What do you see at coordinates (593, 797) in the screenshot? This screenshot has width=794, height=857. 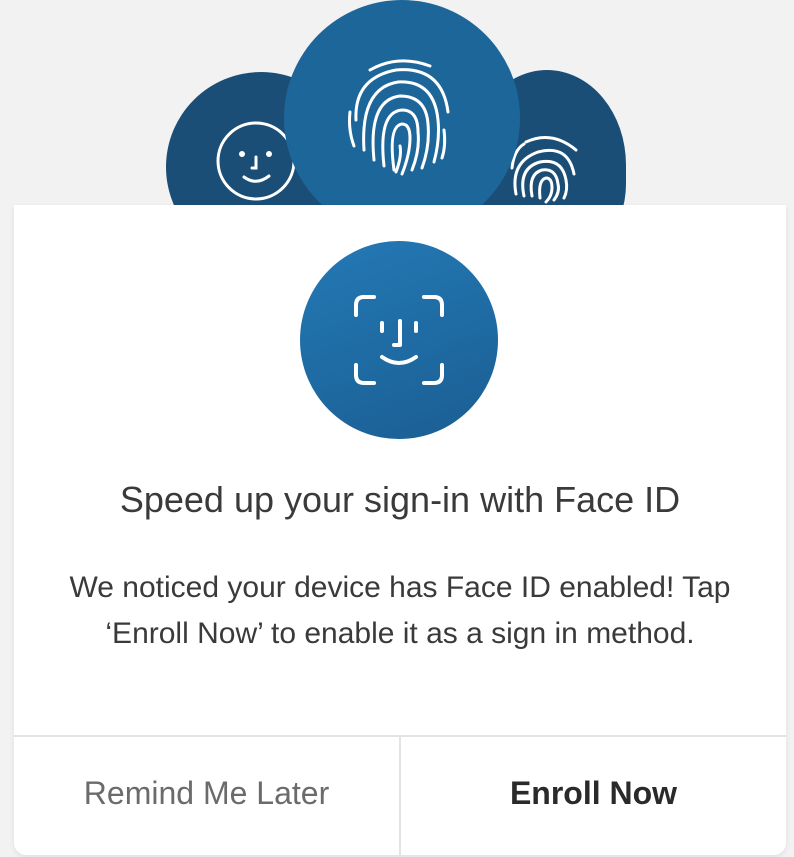 I see `enroll-now-button: Enroll Now` at bounding box center [593, 797].